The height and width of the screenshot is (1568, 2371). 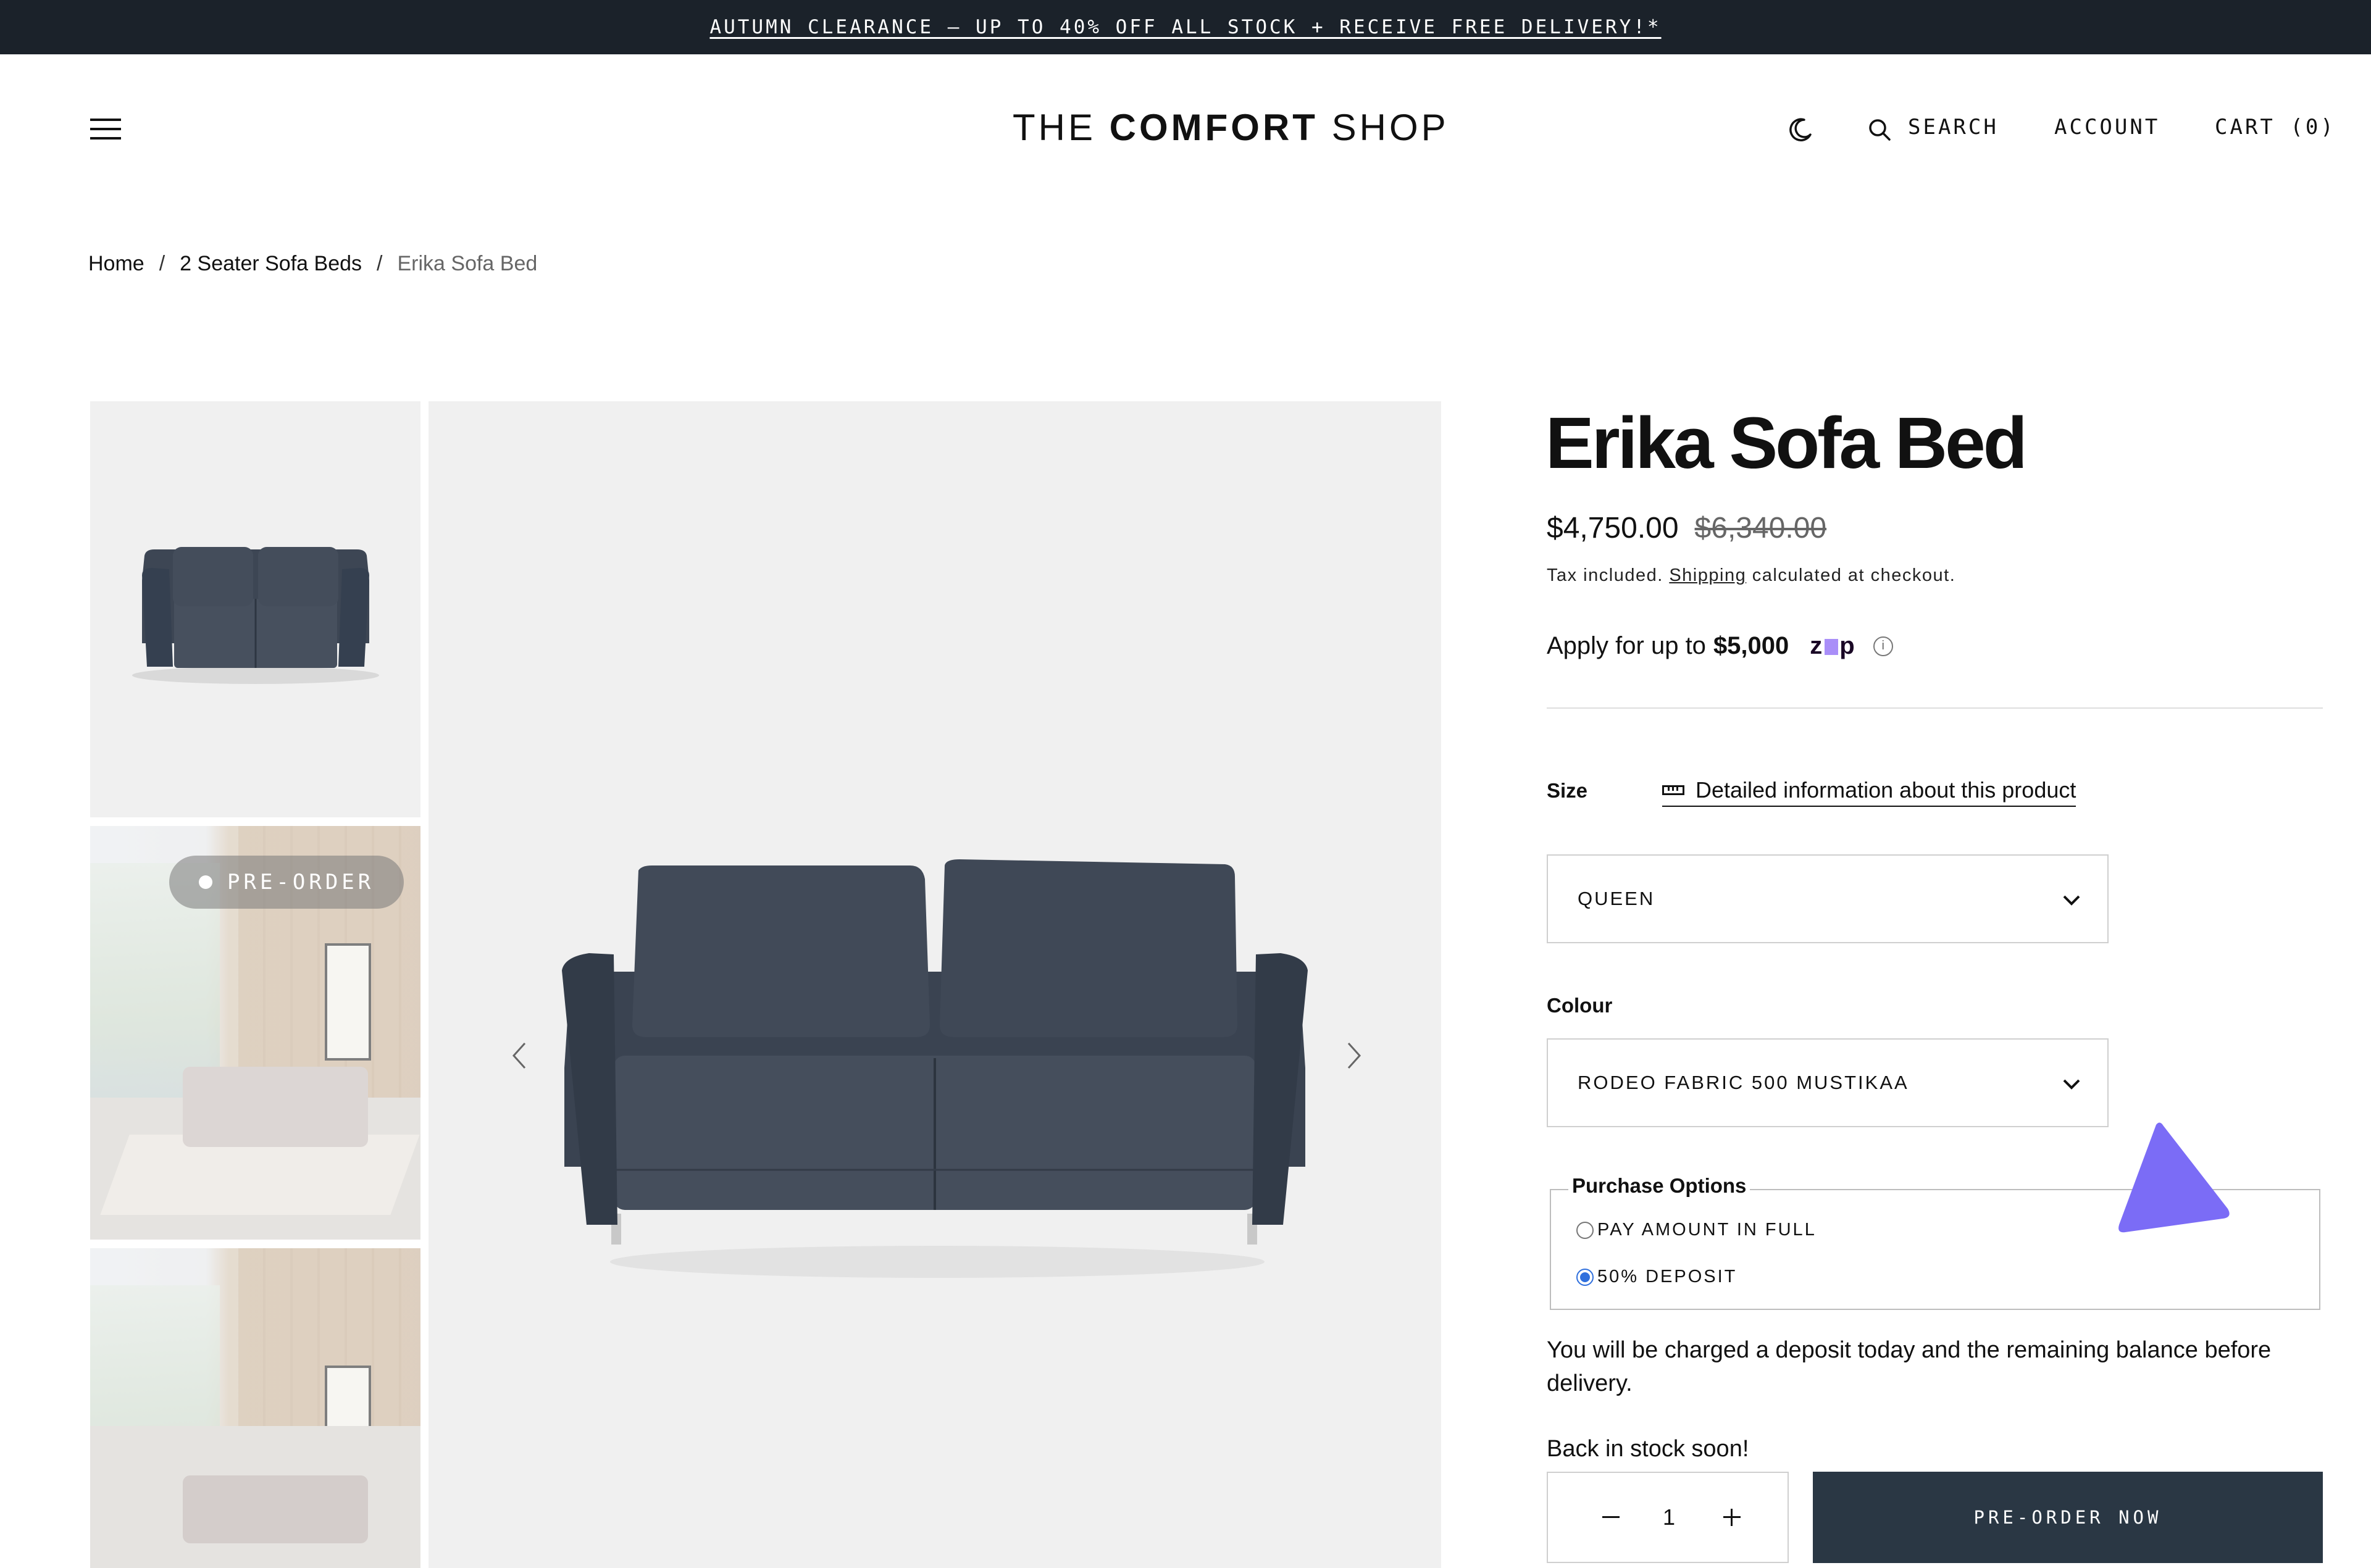 What do you see at coordinates (1626, 645) in the screenshot?
I see `zip-prefix: Apply for up to` at bounding box center [1626, 645].